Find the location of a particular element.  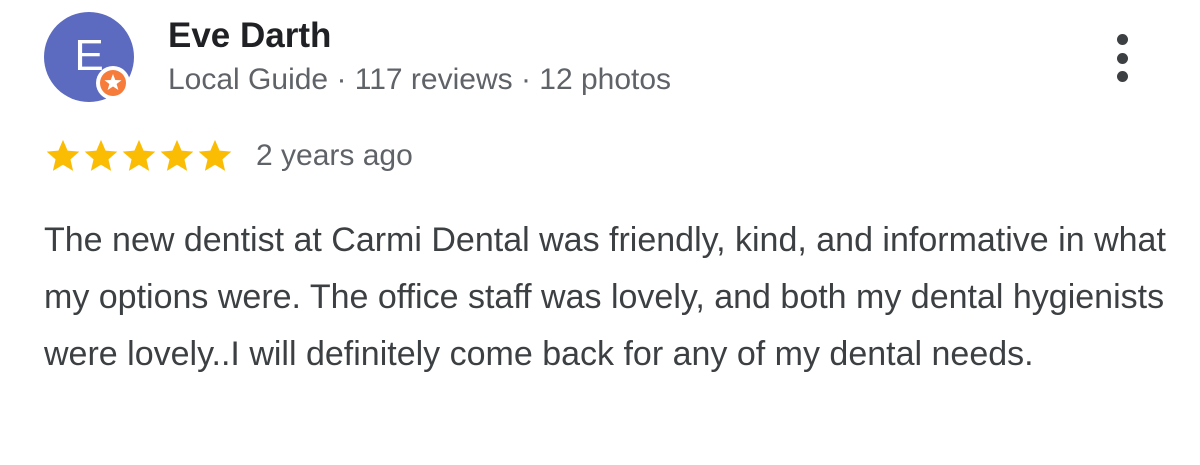

more-options-button is located at coordinates (1122, 58).